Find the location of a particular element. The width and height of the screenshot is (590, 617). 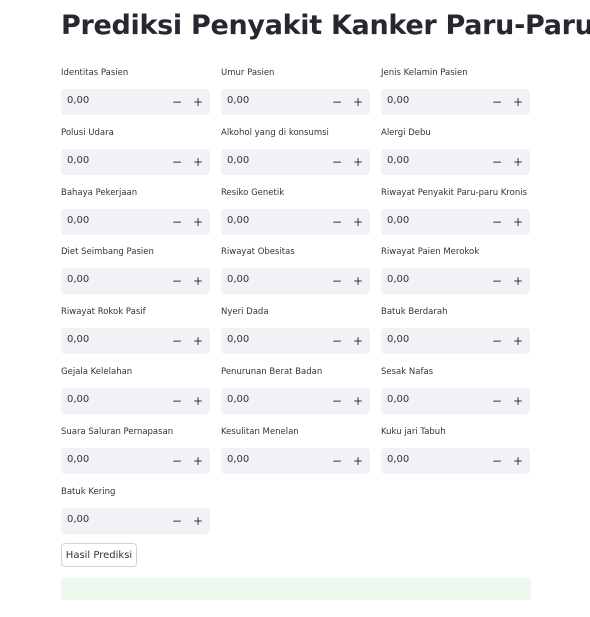

field-label: Riwayat Paien Merokok is located at coordinates (430, 252).